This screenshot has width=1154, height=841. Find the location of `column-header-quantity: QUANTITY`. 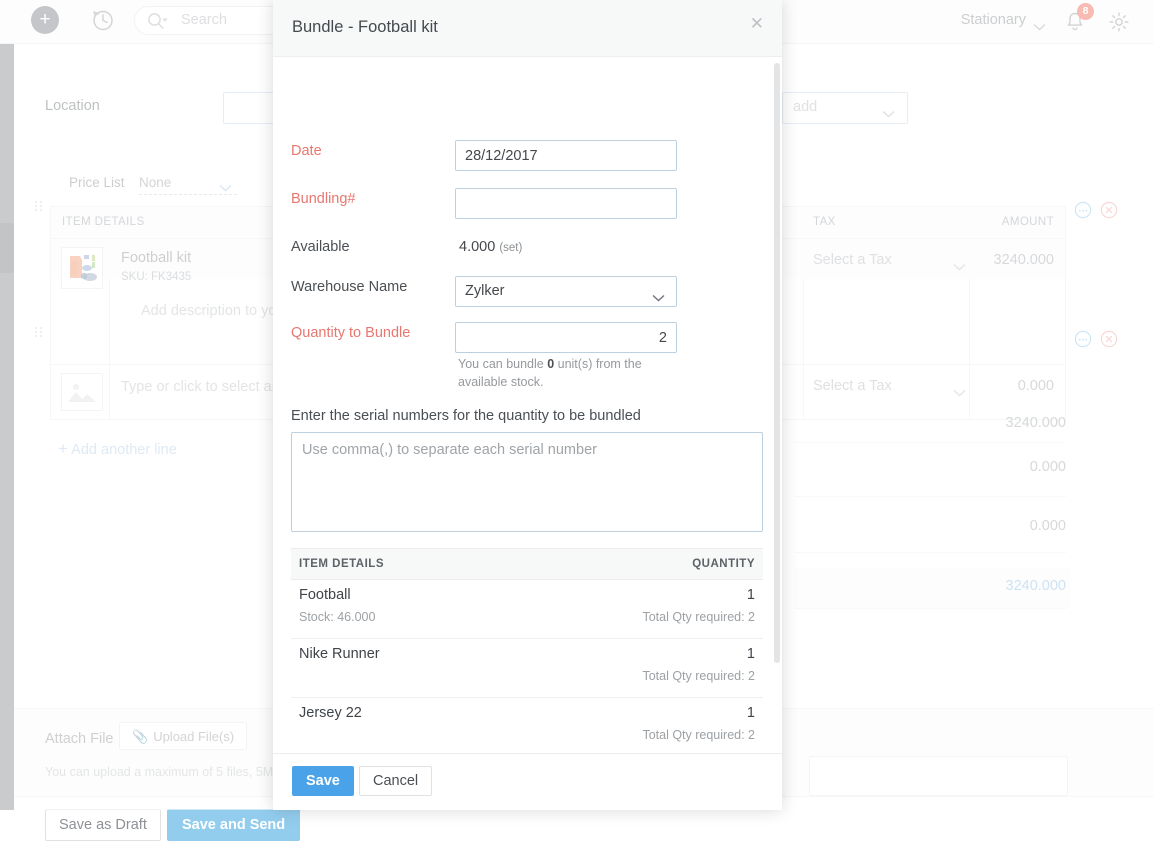

column-header-quantity: QUANTITY is located at coordinates (723, 564).